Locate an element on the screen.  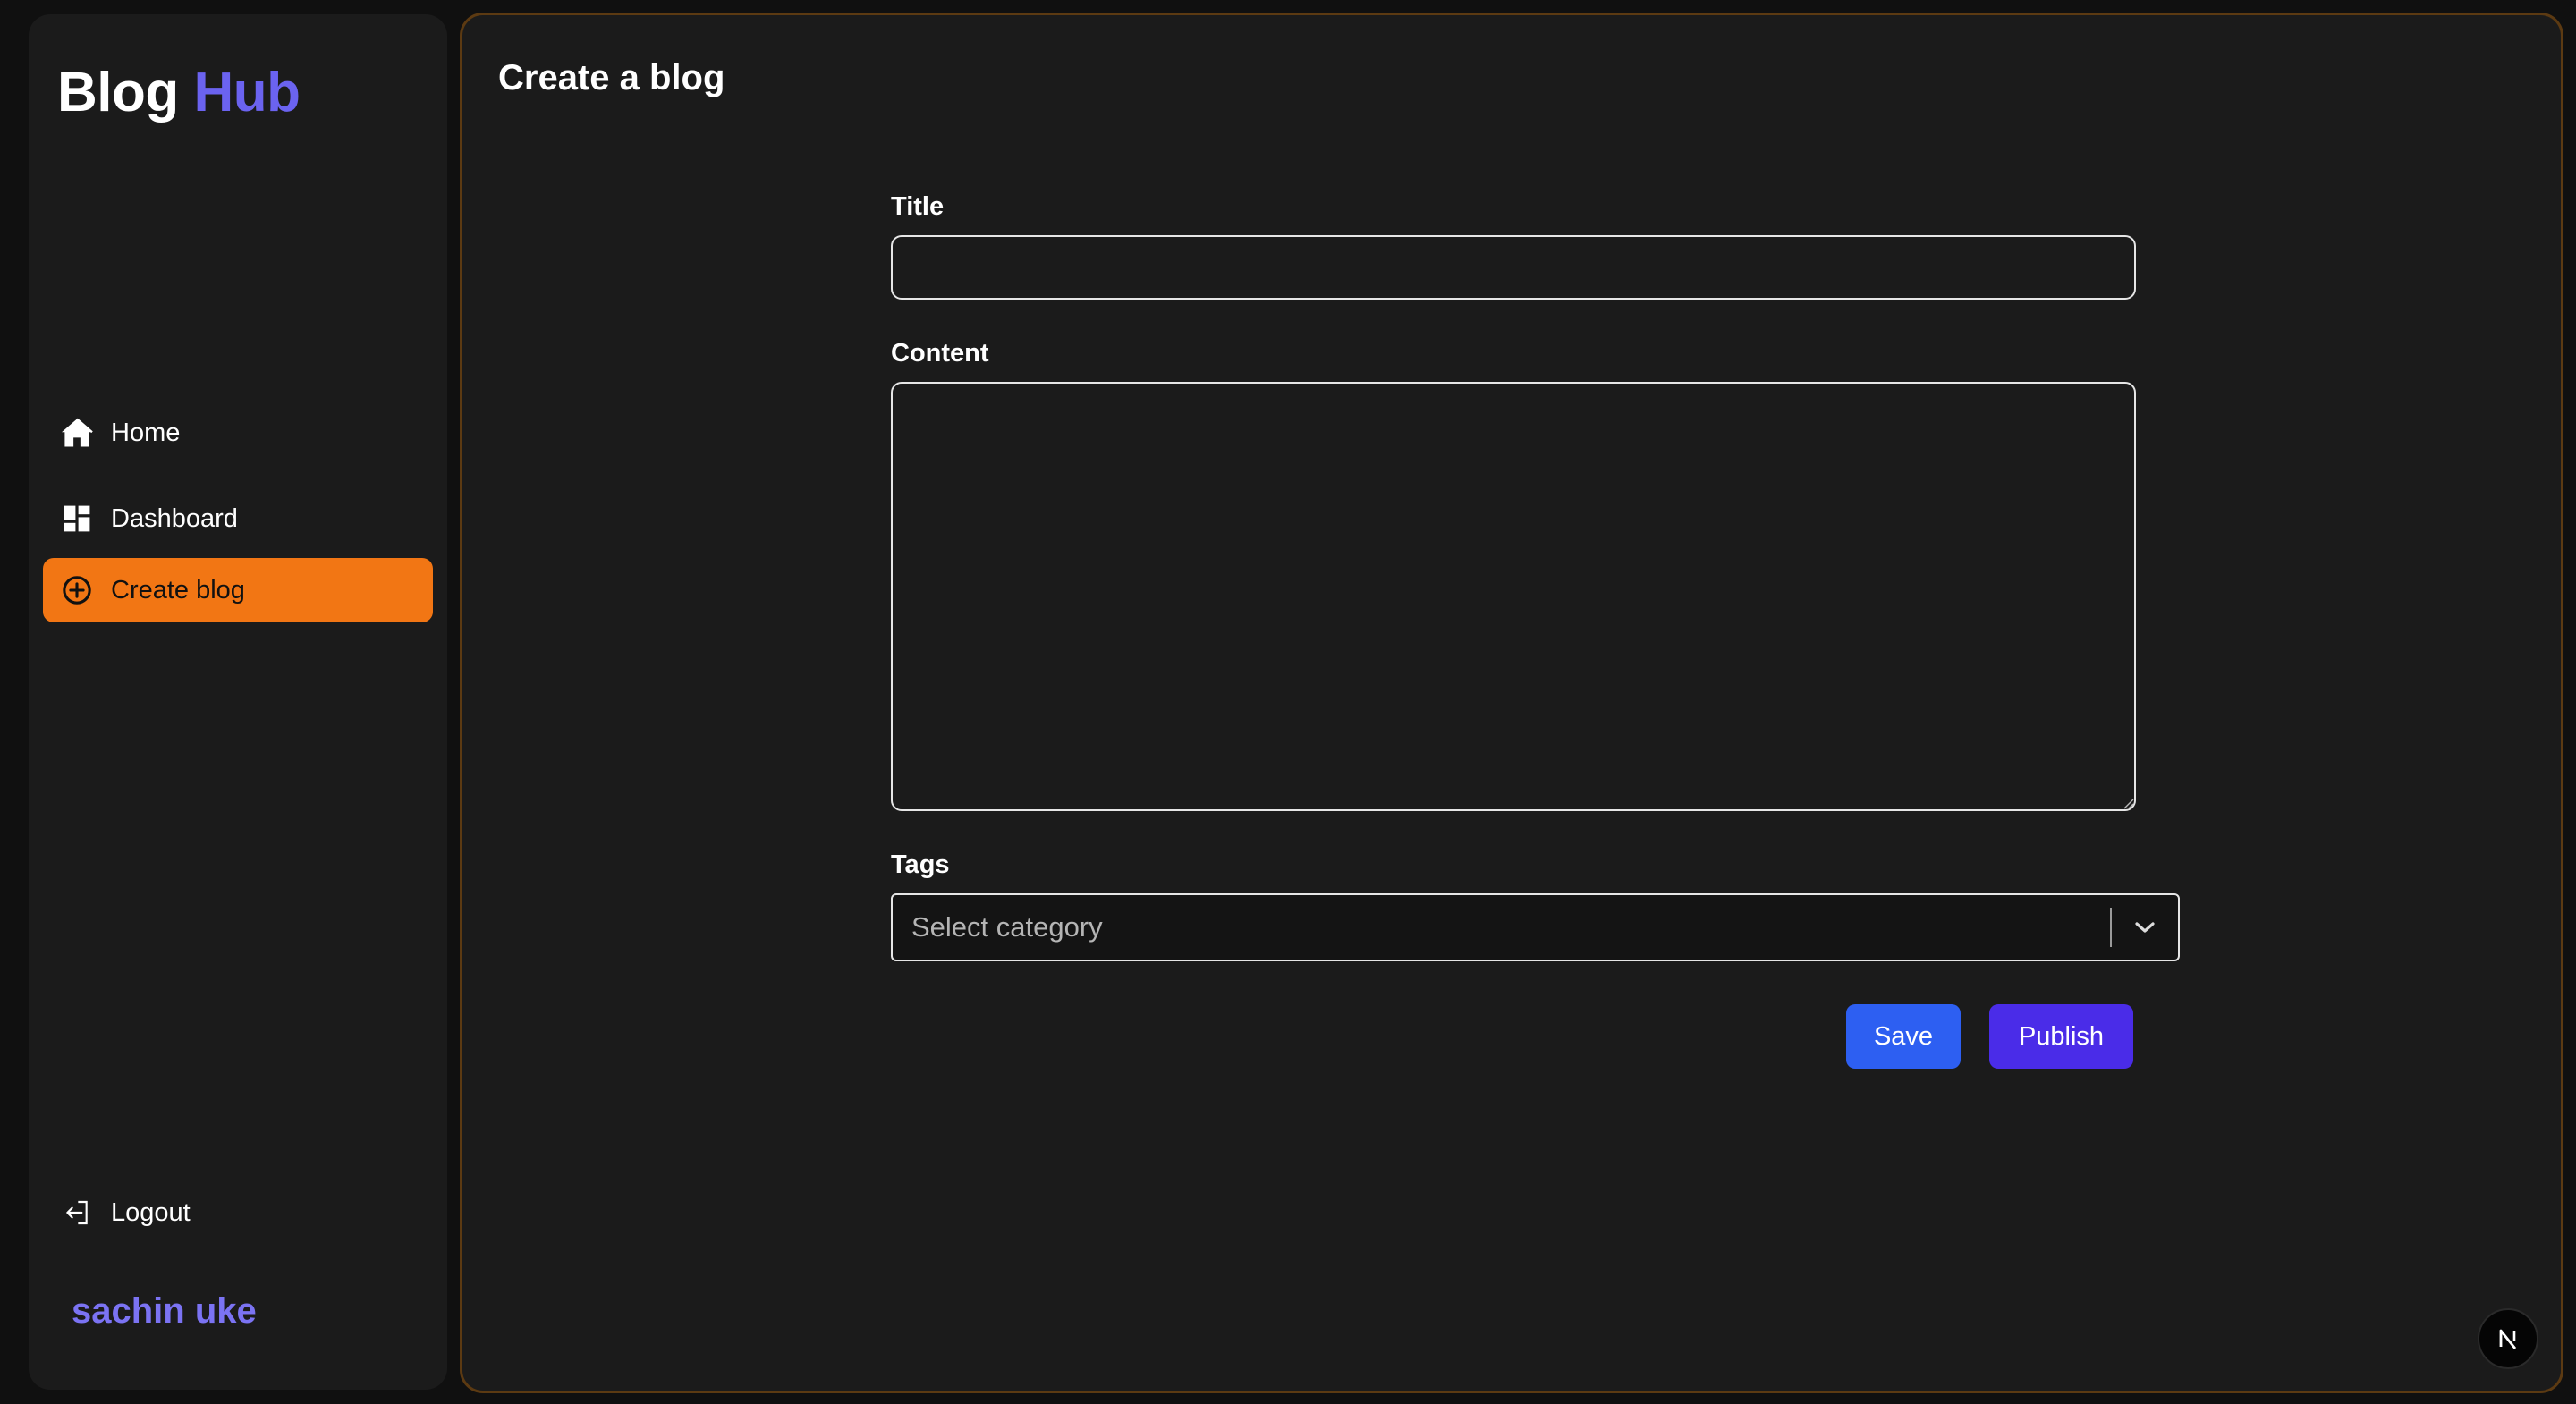
logout-label: Logout is located at coordinates (151, 1212).